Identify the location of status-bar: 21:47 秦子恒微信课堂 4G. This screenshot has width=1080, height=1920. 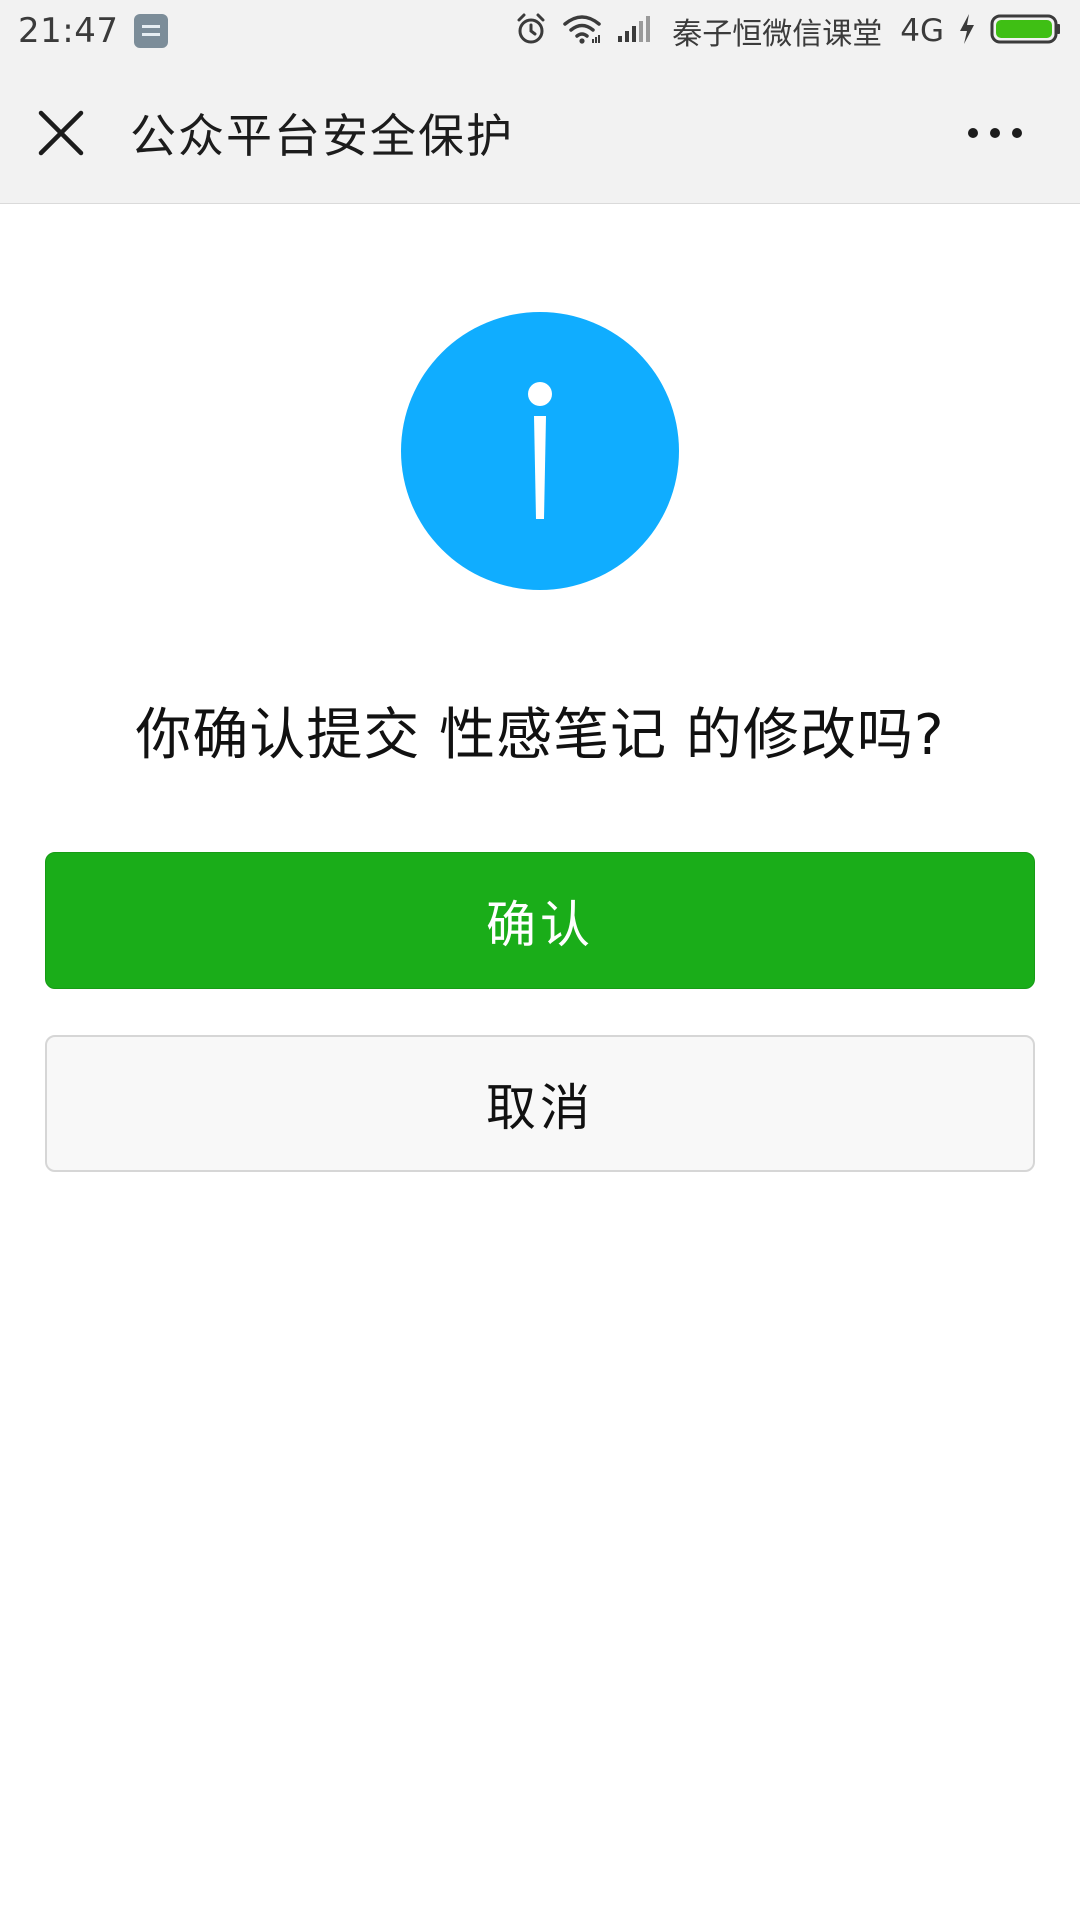
(540, 31).